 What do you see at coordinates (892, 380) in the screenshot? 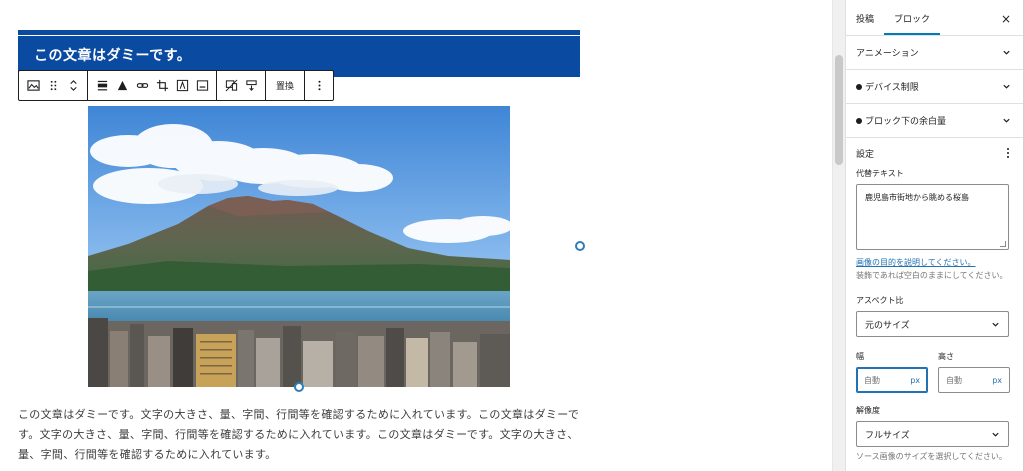
I see `width-input: 自動 px` at bounding box center [892, 380].